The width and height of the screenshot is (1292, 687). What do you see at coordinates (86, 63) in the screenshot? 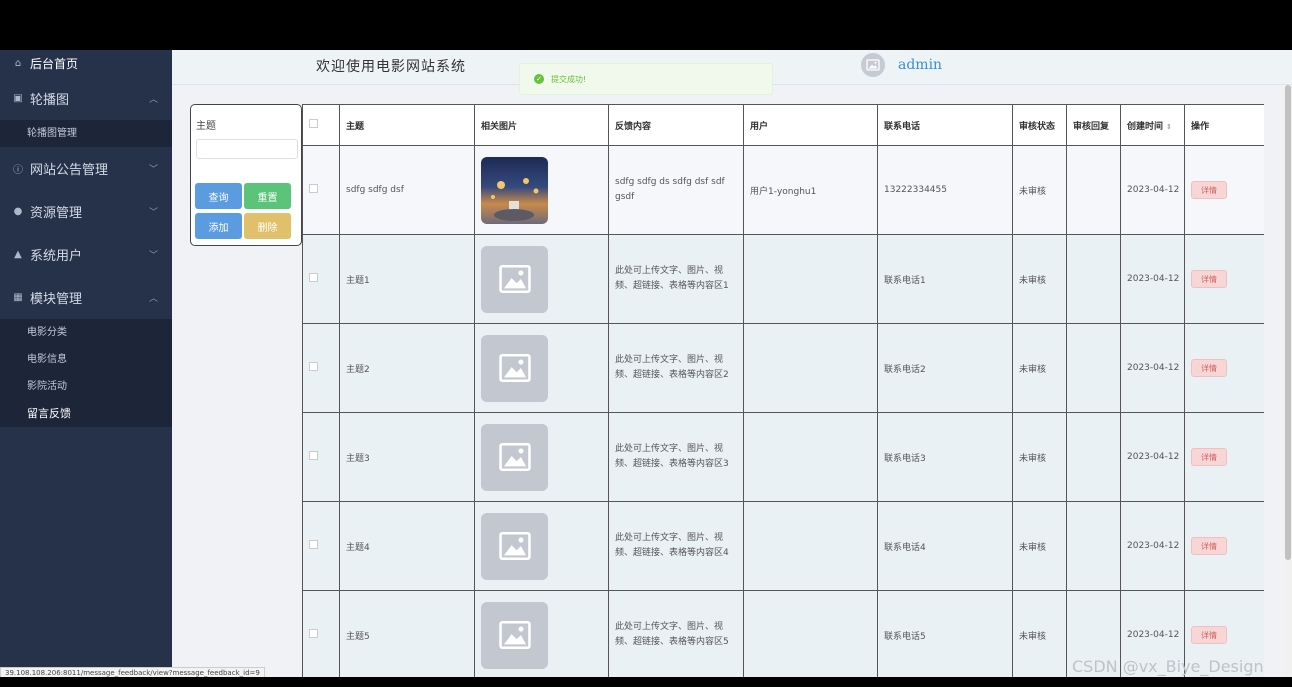
I see `sidebar-item-home: ⌂ 后台首页` at bounding box center [86, 63].